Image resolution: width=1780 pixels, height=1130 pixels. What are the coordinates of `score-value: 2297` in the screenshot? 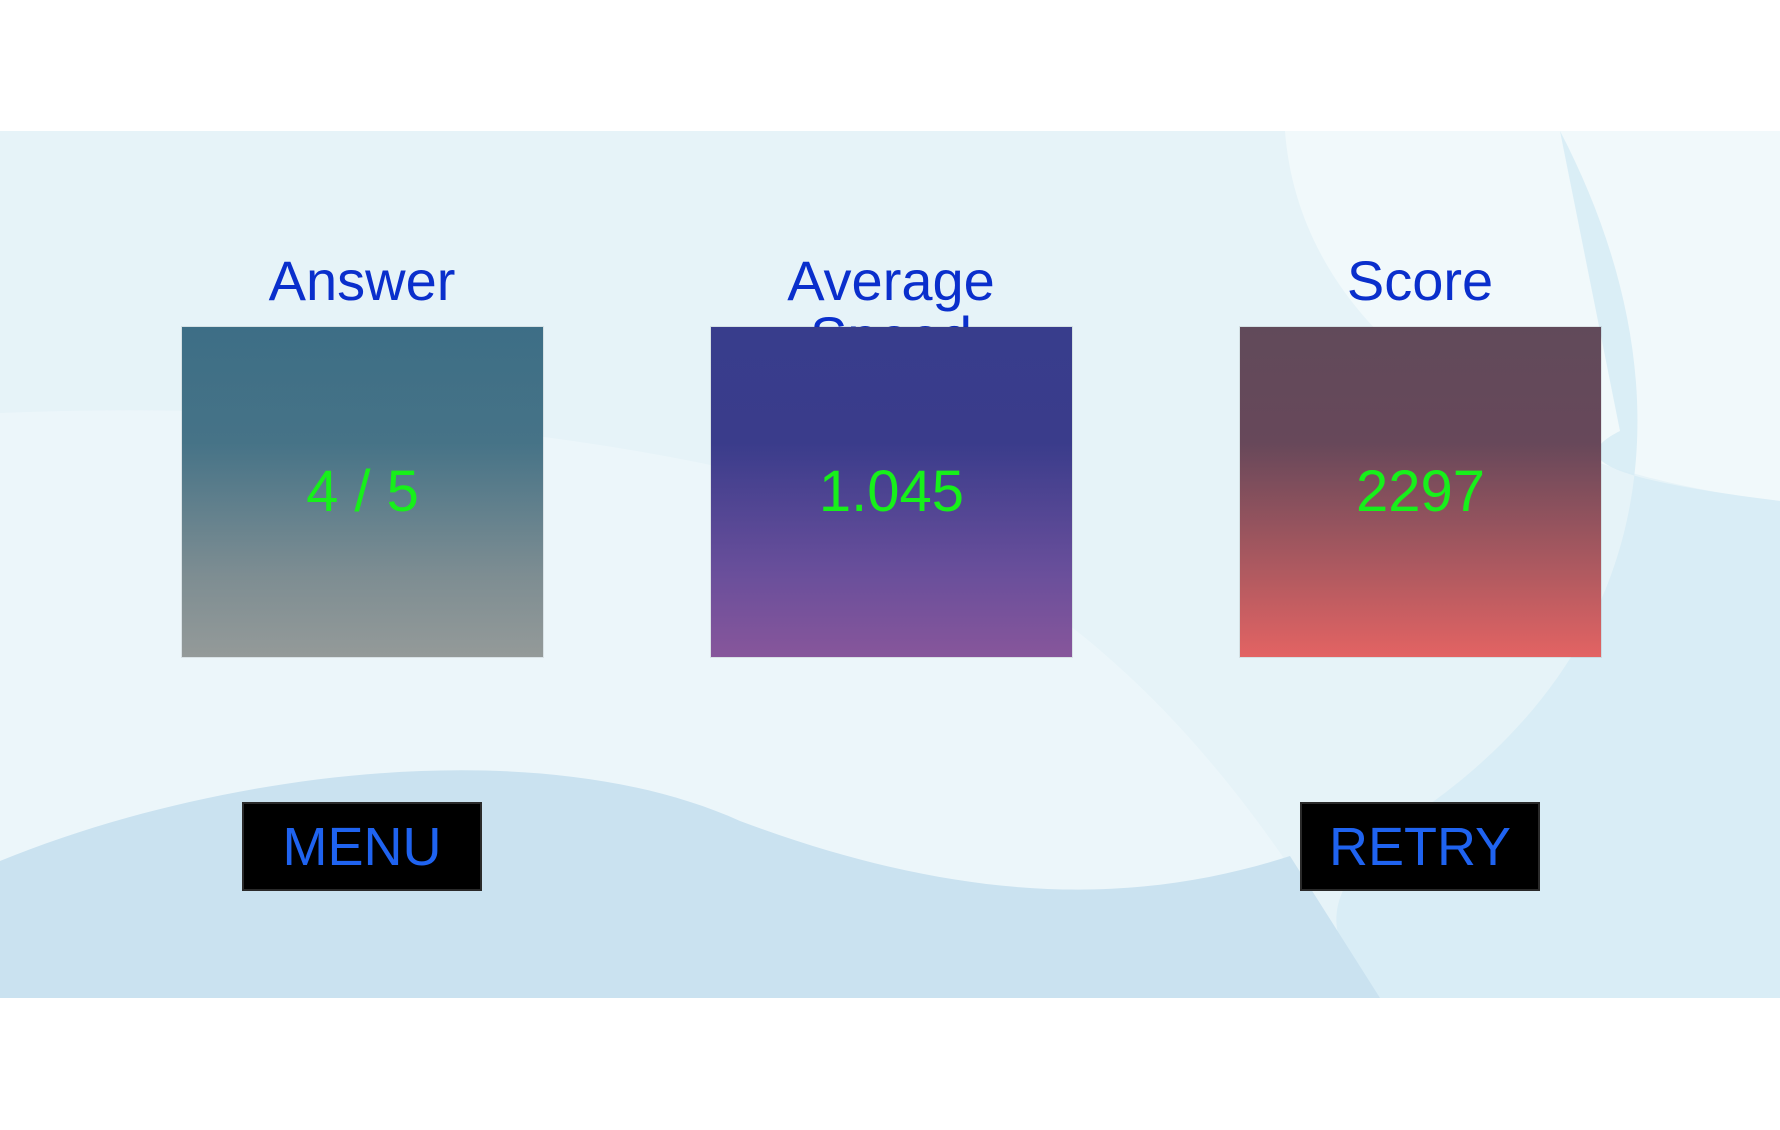 It's located at (1420, 491).